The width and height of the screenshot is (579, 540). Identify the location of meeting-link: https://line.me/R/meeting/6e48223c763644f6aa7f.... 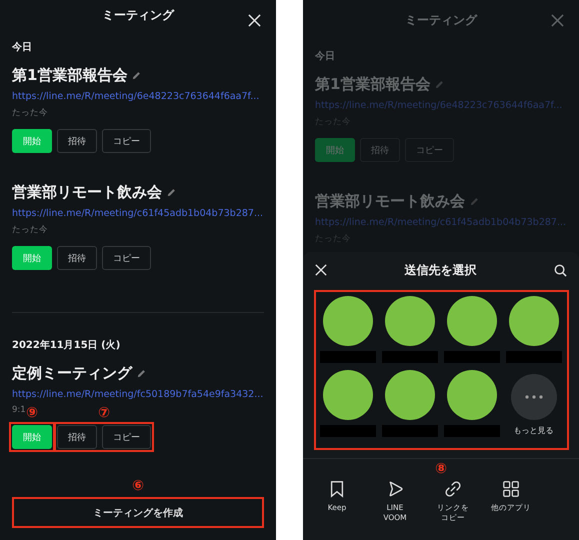
(136, 96).